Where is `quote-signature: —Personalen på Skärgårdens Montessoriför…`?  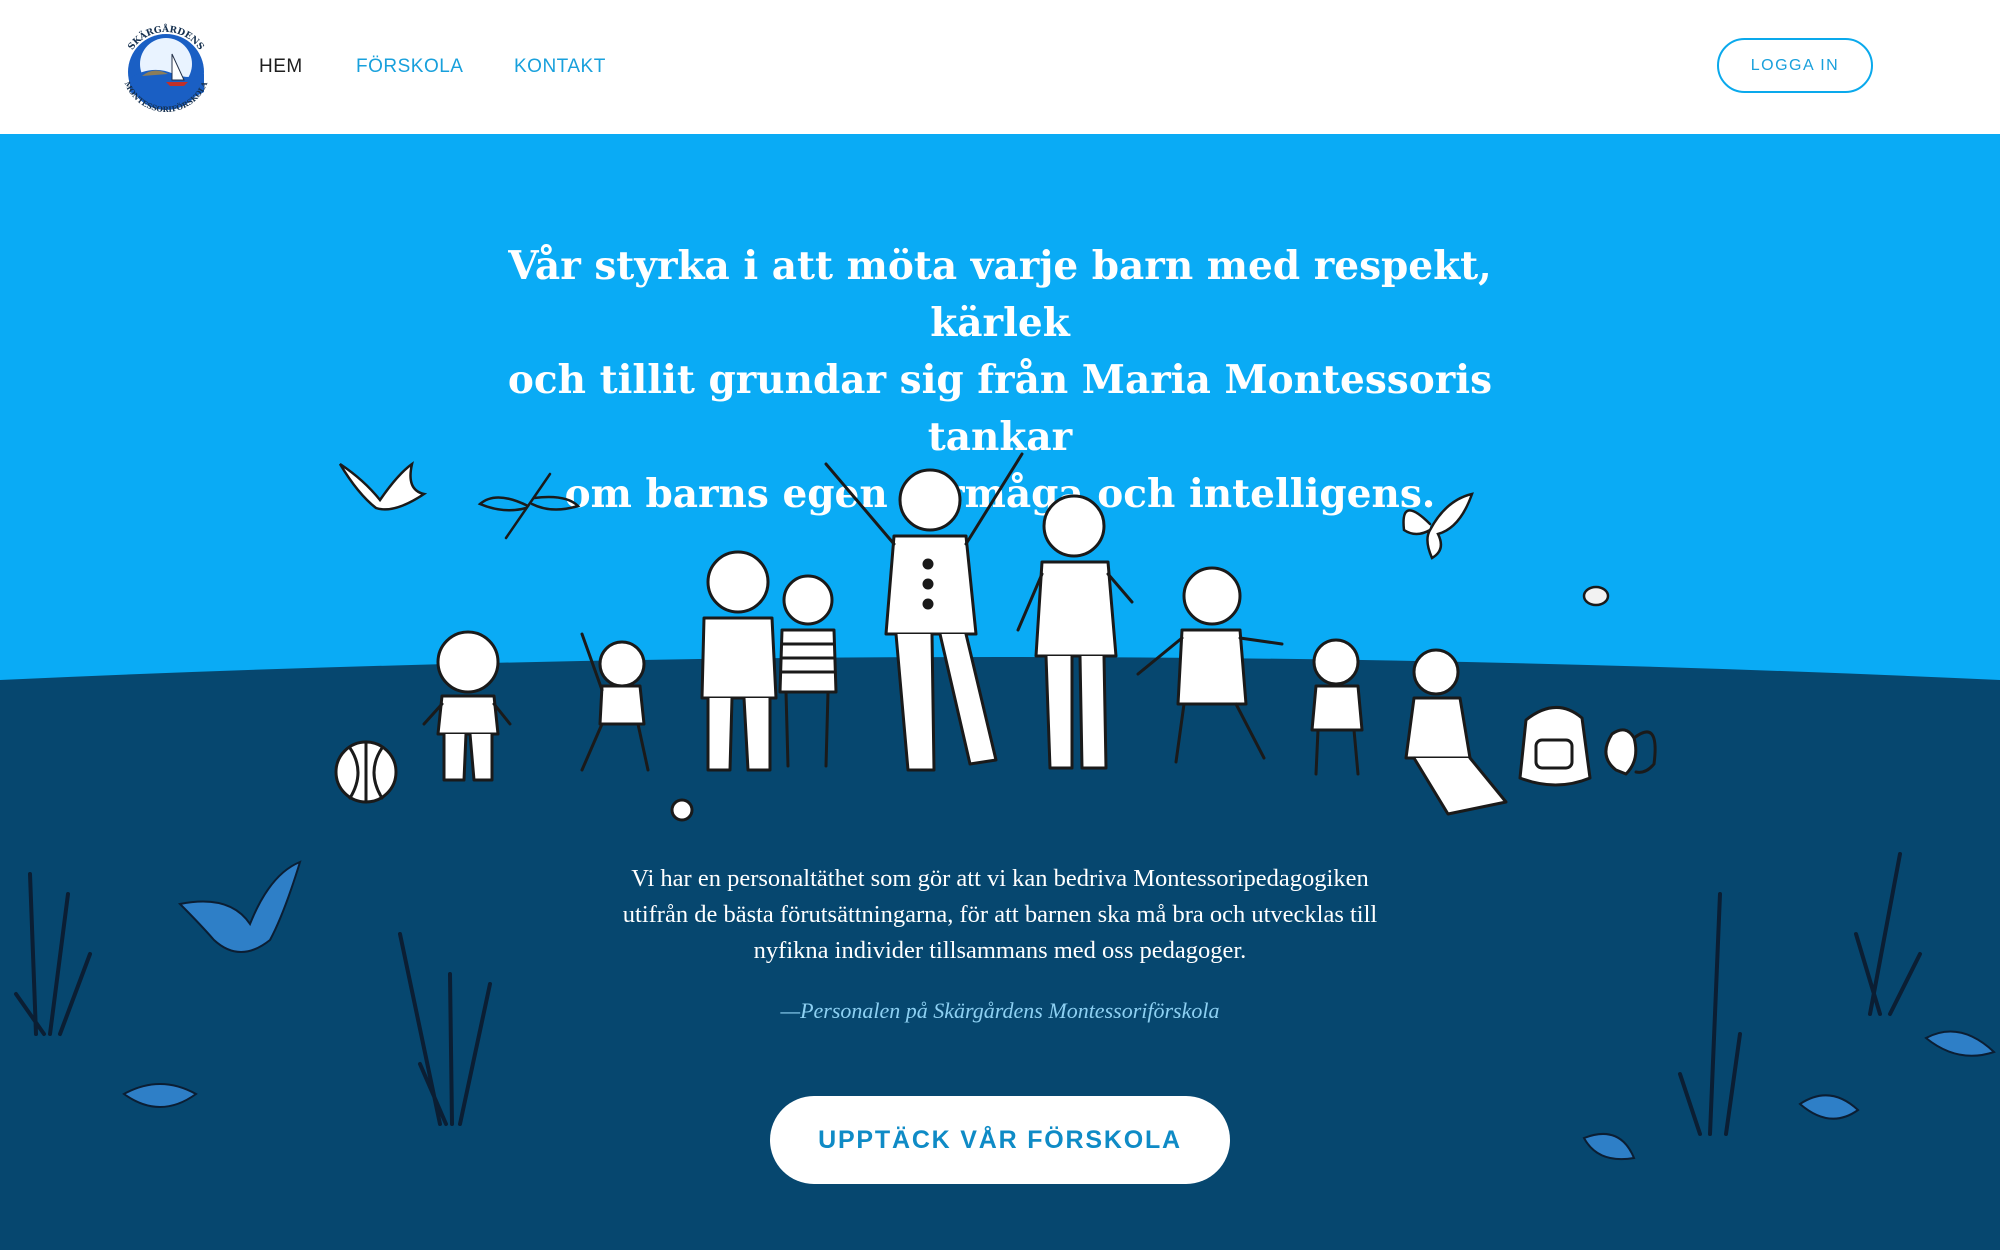
quote-signature: —Personalen på Skärgårdens Montessoriför… is located at coordinates (1000, 1010).